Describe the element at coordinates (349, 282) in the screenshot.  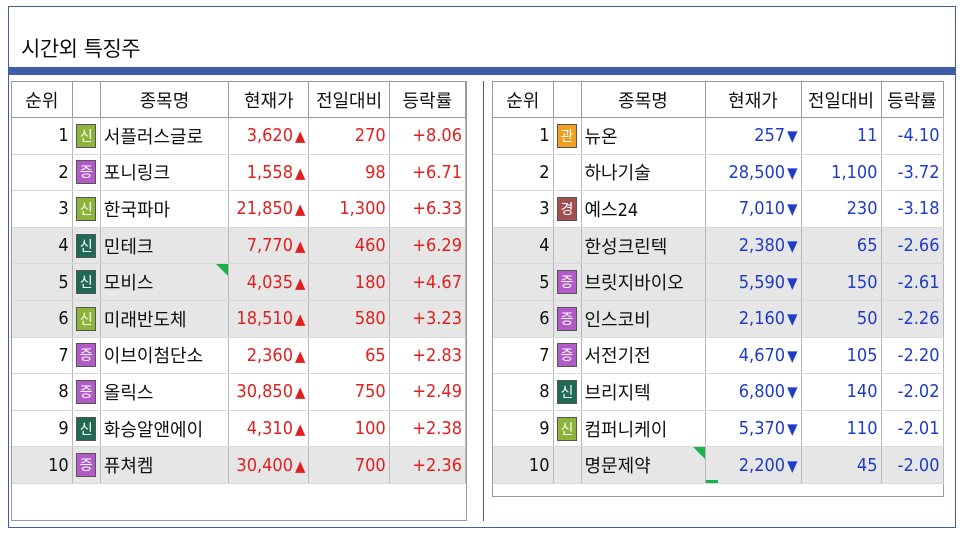
I see `change-cell: 180` at that location.